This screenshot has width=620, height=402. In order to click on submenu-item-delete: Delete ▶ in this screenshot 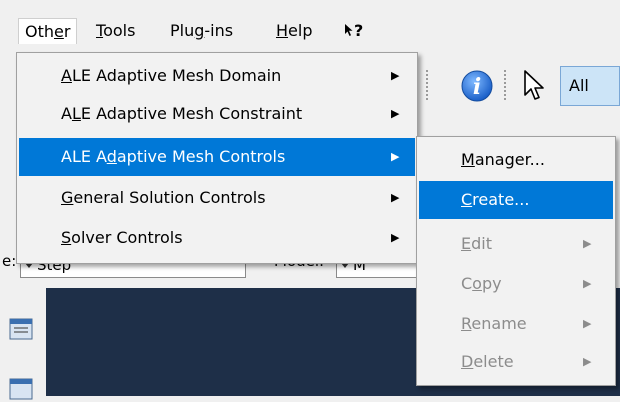, I will do `click(516, 362)`.